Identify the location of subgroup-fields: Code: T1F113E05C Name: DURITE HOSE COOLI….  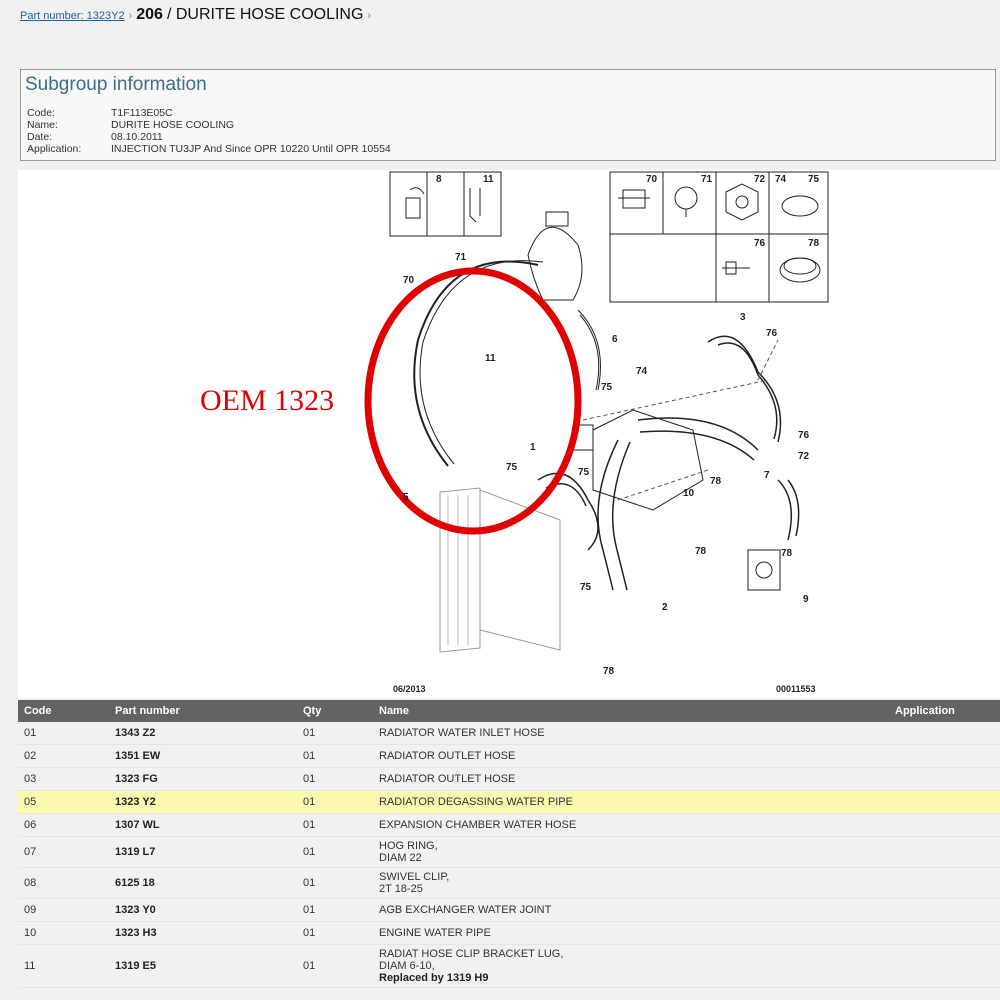
(209, 131).